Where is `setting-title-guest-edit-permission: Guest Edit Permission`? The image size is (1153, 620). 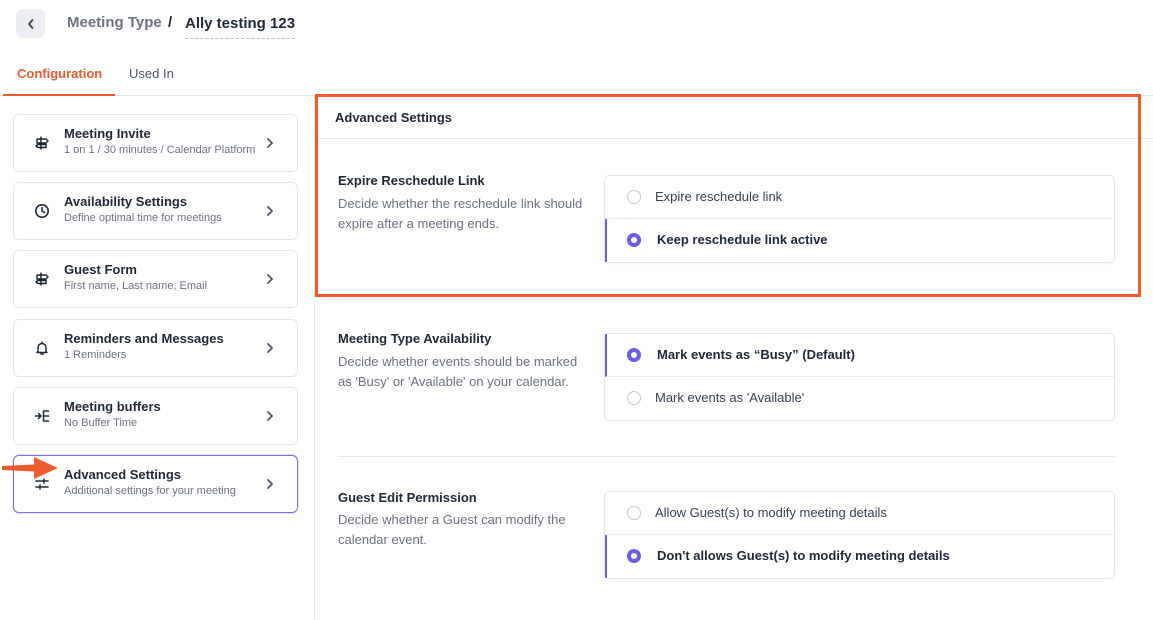
setting-title-guest-edit-permission: Guest Edit Permission is located at coordinates (407, 497).